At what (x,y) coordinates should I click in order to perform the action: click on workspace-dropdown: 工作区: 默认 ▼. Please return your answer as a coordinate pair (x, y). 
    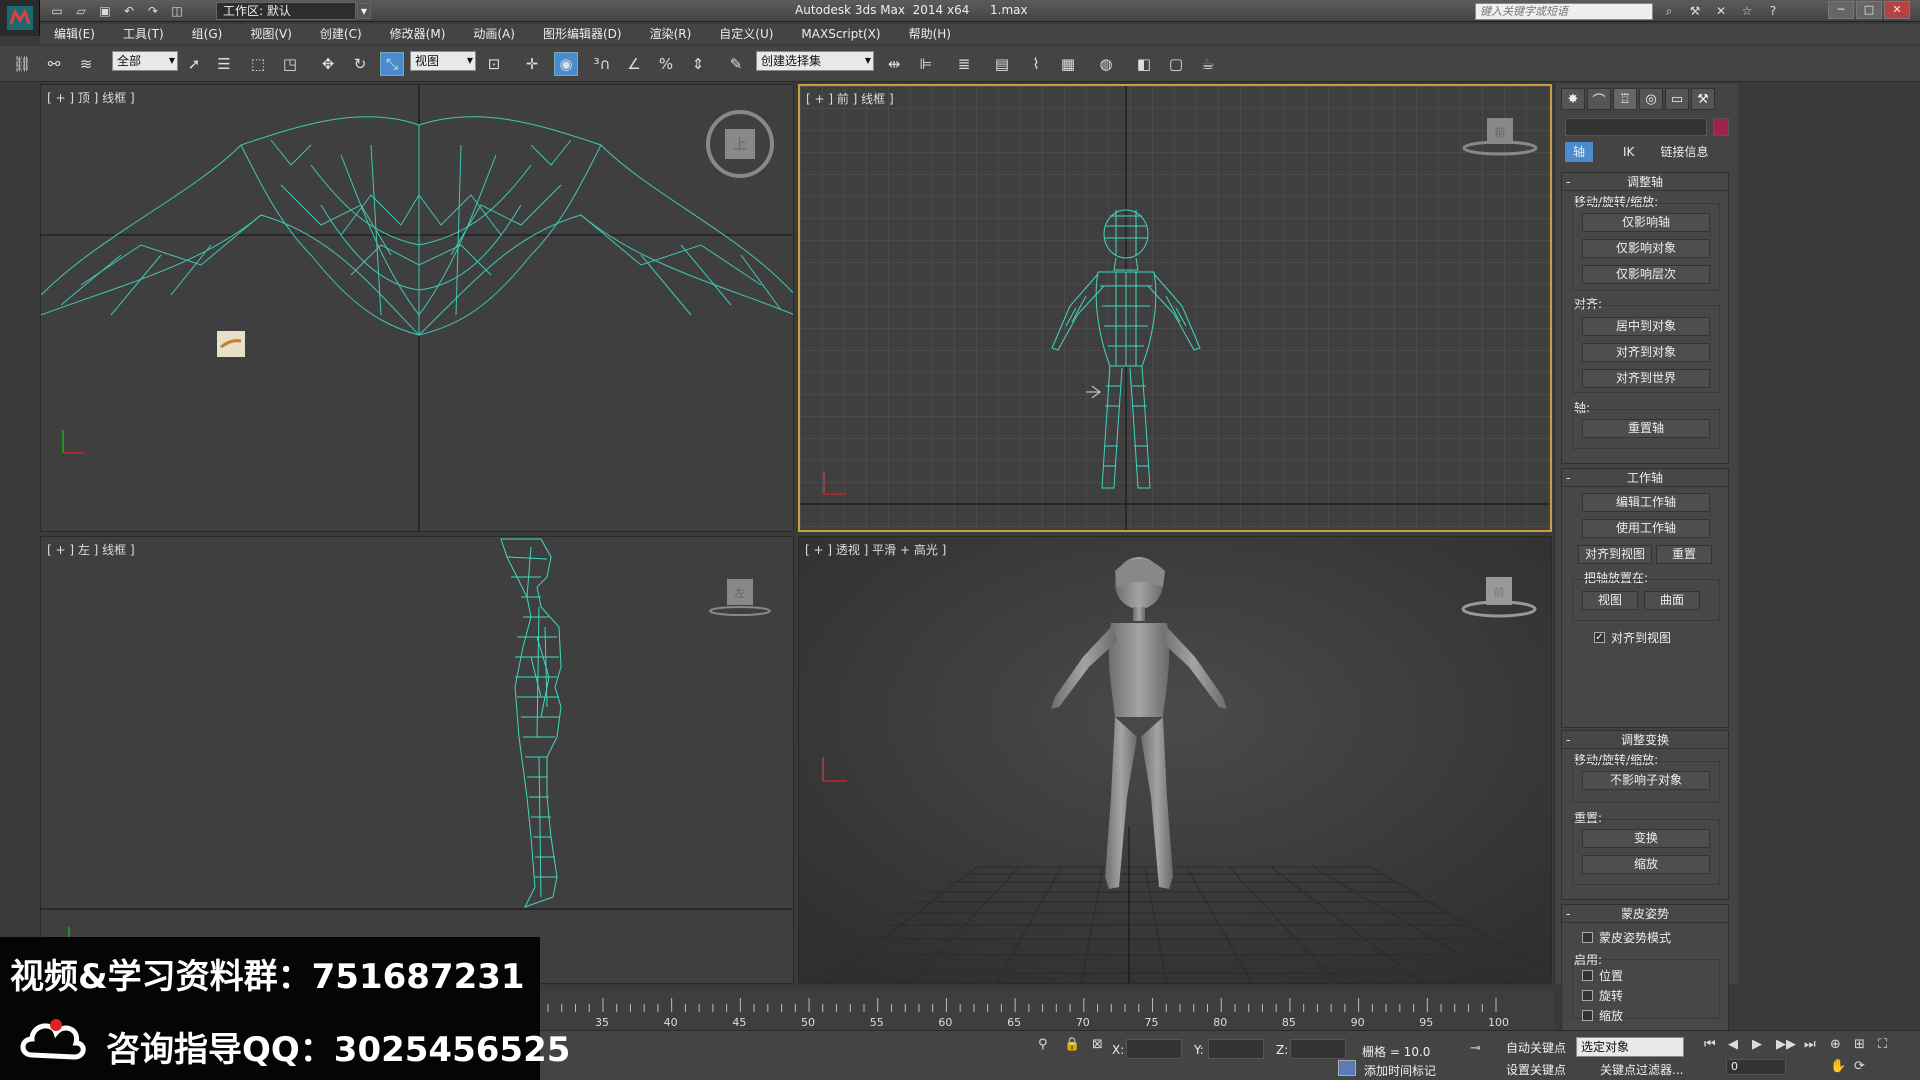
    Looking at the image, I should click on (293, 11).